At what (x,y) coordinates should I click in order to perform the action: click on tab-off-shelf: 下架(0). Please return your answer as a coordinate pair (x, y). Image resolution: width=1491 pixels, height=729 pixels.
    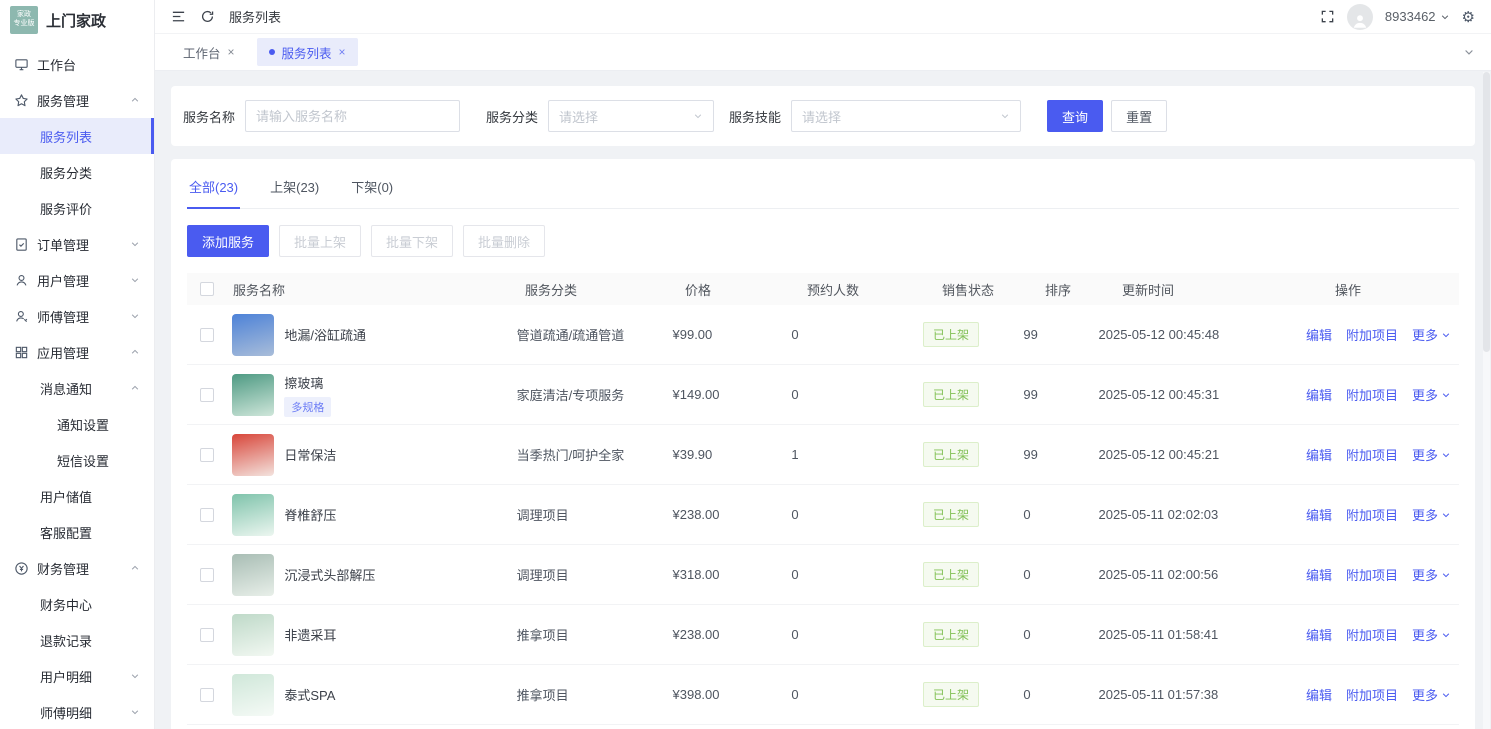
    Looking at the image, I should click on (372, 189).